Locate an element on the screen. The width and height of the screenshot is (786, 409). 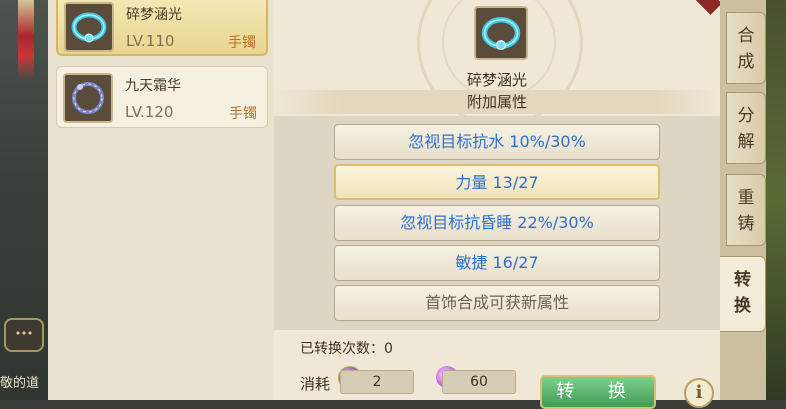
chat-bubble-icon is located at coordinates (24, 335).